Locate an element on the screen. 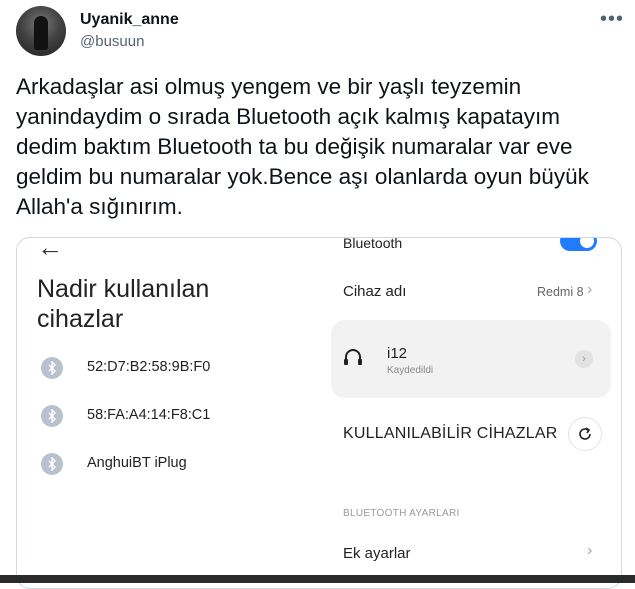 The width and height of the screenshot is (635, 589). list-item: 58:FA:A4:14:F8:C1 is located at coordinates (125, 416).